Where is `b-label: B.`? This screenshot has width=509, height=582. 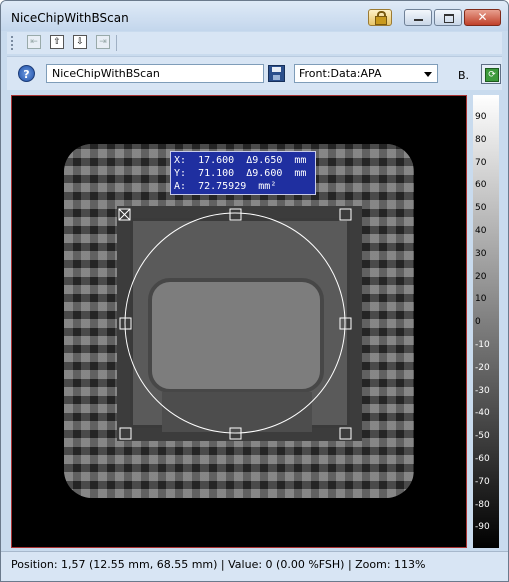
b-label: B. is located at coordinates (464, 75).